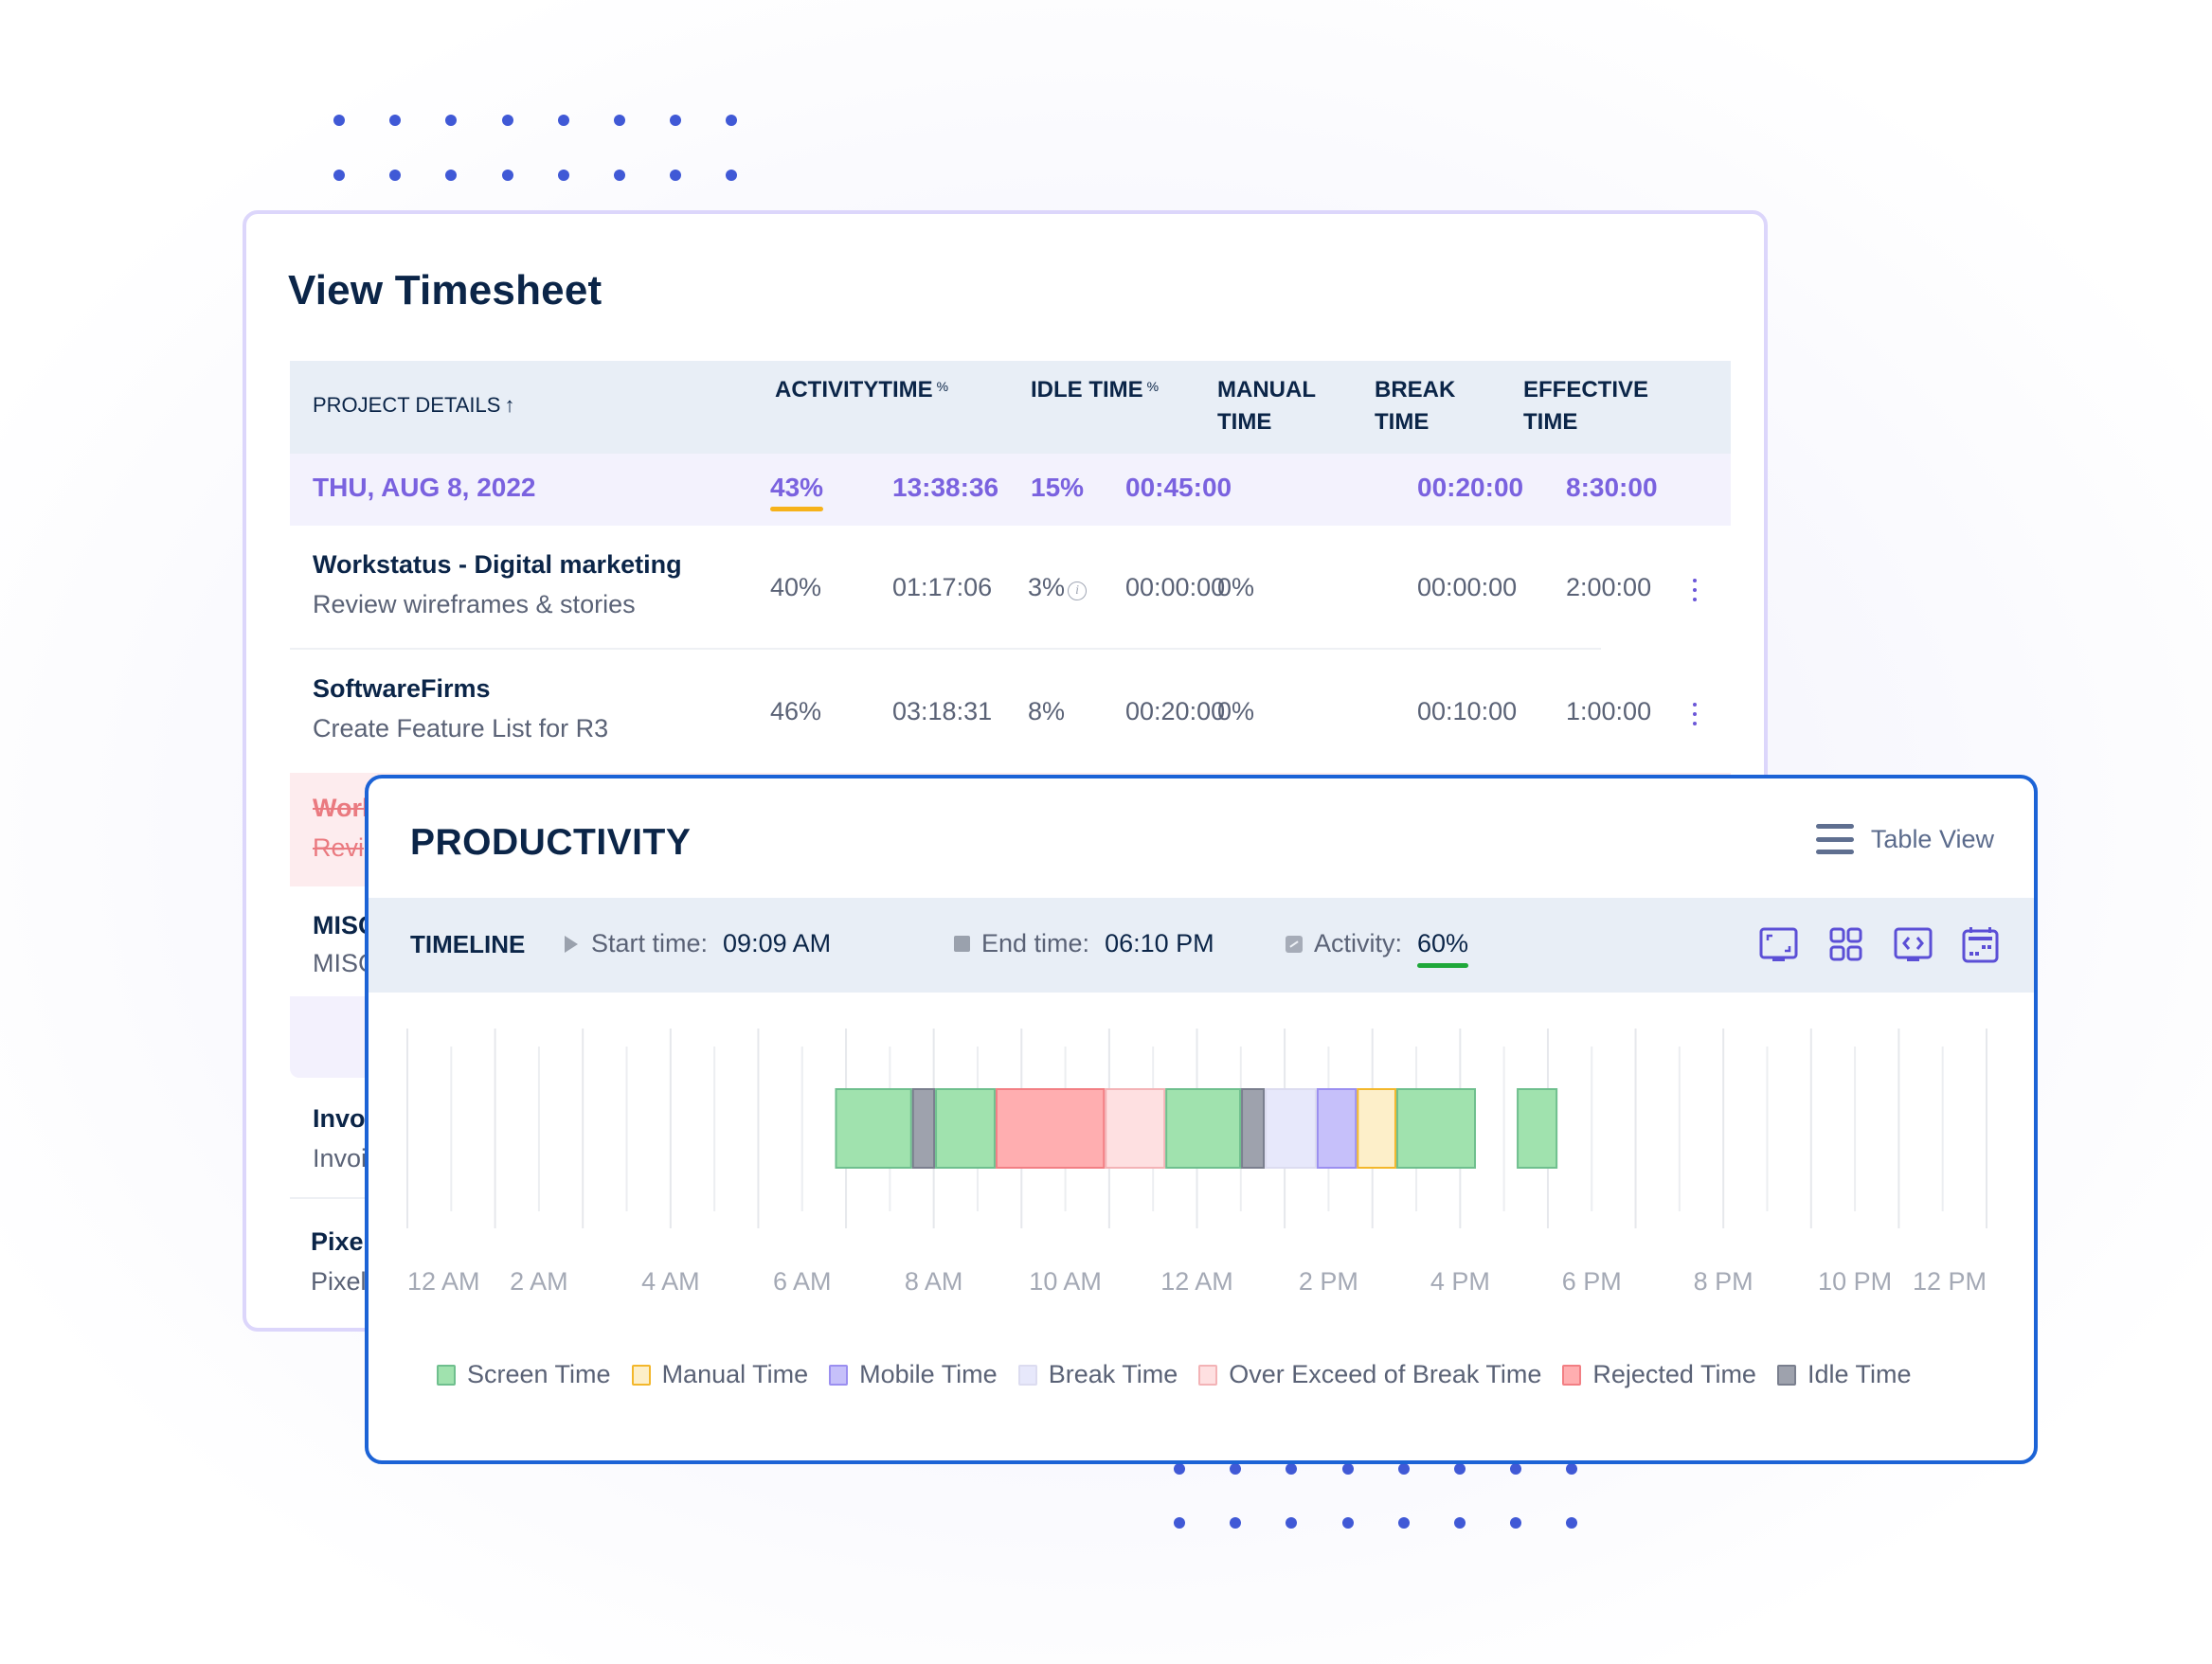 Image resolution: width=2212 pixels, height=1664 pixels. Describe the element at coordinates (1159, 943) in the screenshot. I see `end-time-value: 06:10 PM` at that location.